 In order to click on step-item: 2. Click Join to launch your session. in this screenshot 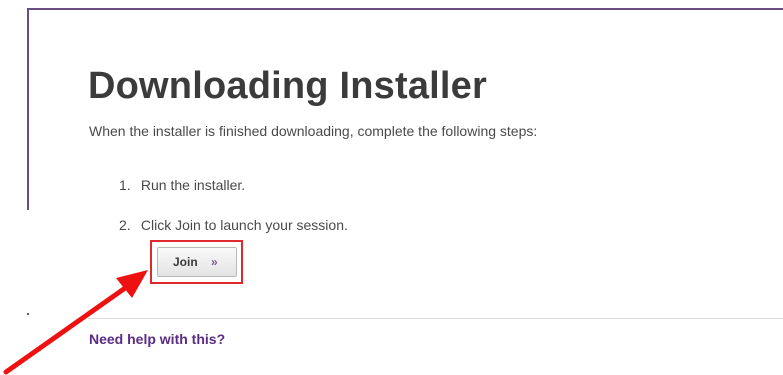, I will do `click(233, 225)`.